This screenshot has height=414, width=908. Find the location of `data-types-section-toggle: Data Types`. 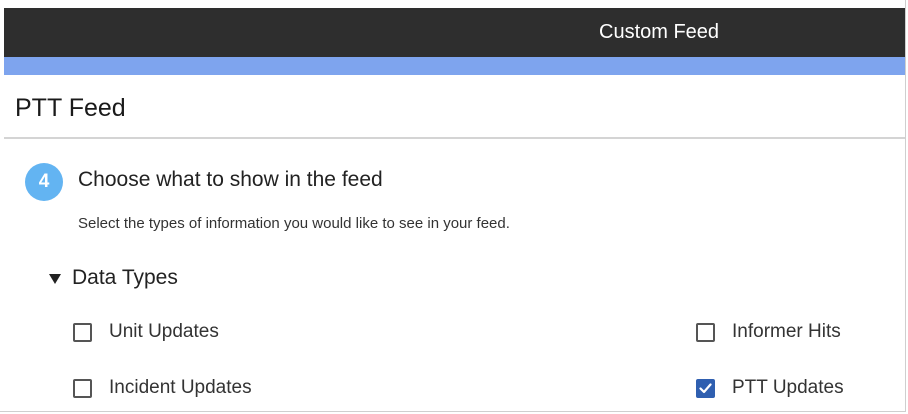

data-types-section-toggle: Data Types is located at coordinates (113, 278).